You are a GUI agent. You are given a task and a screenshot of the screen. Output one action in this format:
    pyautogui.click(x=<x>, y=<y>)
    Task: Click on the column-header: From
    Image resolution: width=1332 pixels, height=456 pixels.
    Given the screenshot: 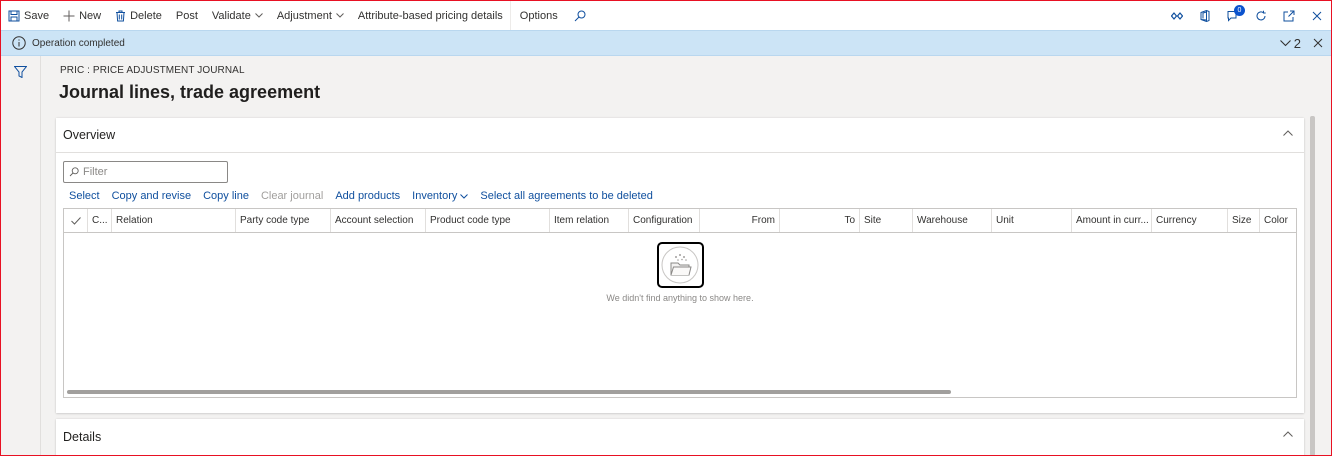 What is the action you would take?
    pyautogui.click(x=740, y=220)
    